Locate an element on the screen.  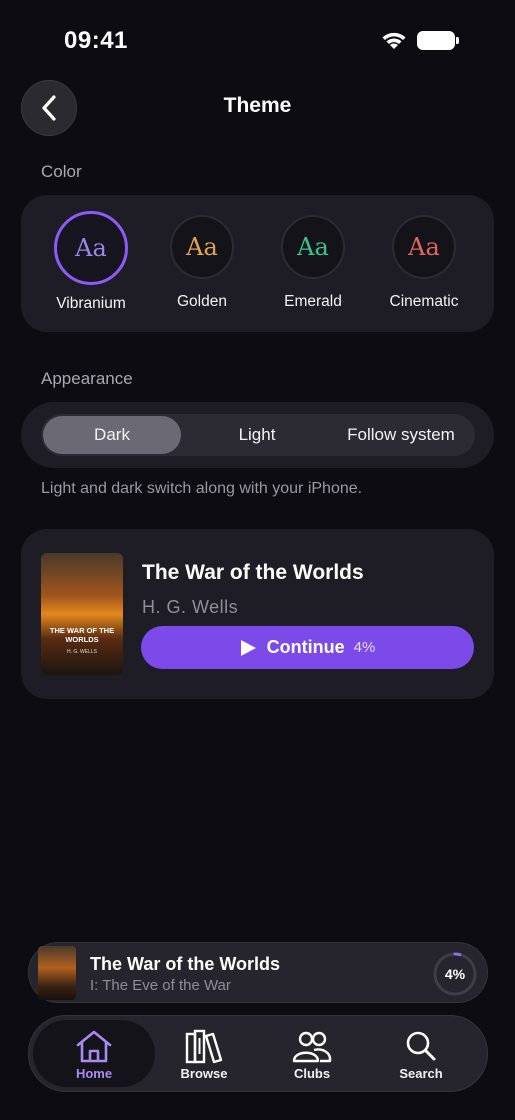
mini-player-chapter: I: The Eve of the War is located at coordinates (160, 985).